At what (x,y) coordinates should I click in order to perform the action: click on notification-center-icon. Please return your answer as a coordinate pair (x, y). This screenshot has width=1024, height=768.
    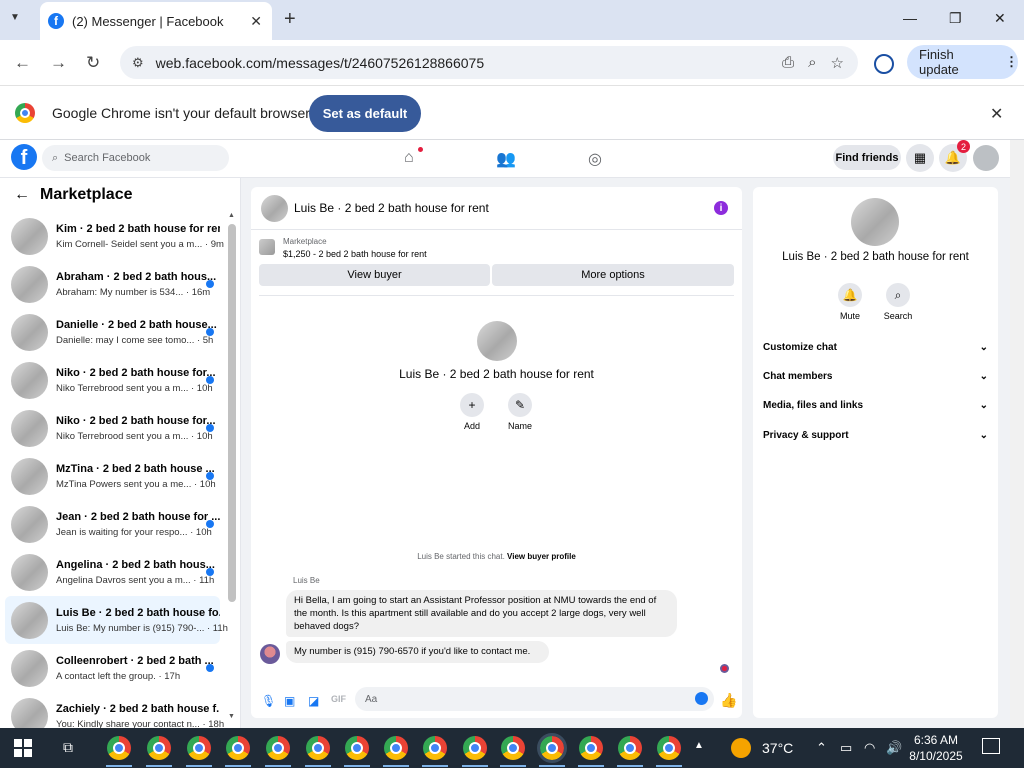
    Looking at the image, I should click on (991, 746).